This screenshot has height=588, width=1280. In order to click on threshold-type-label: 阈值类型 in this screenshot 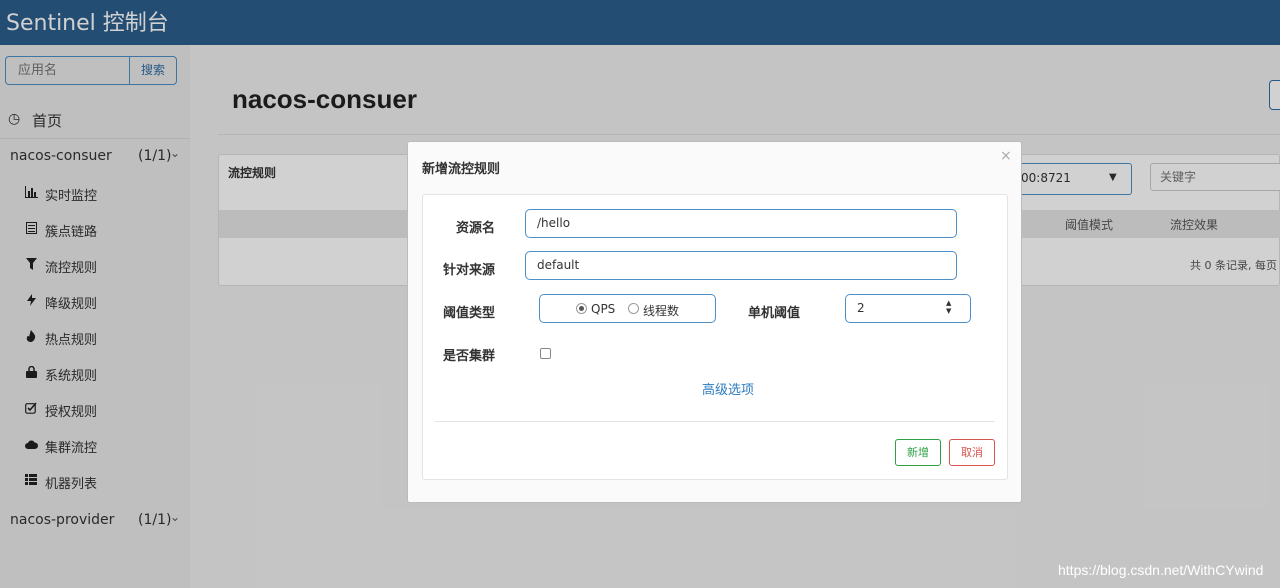, I will do `click(469, 313)`.